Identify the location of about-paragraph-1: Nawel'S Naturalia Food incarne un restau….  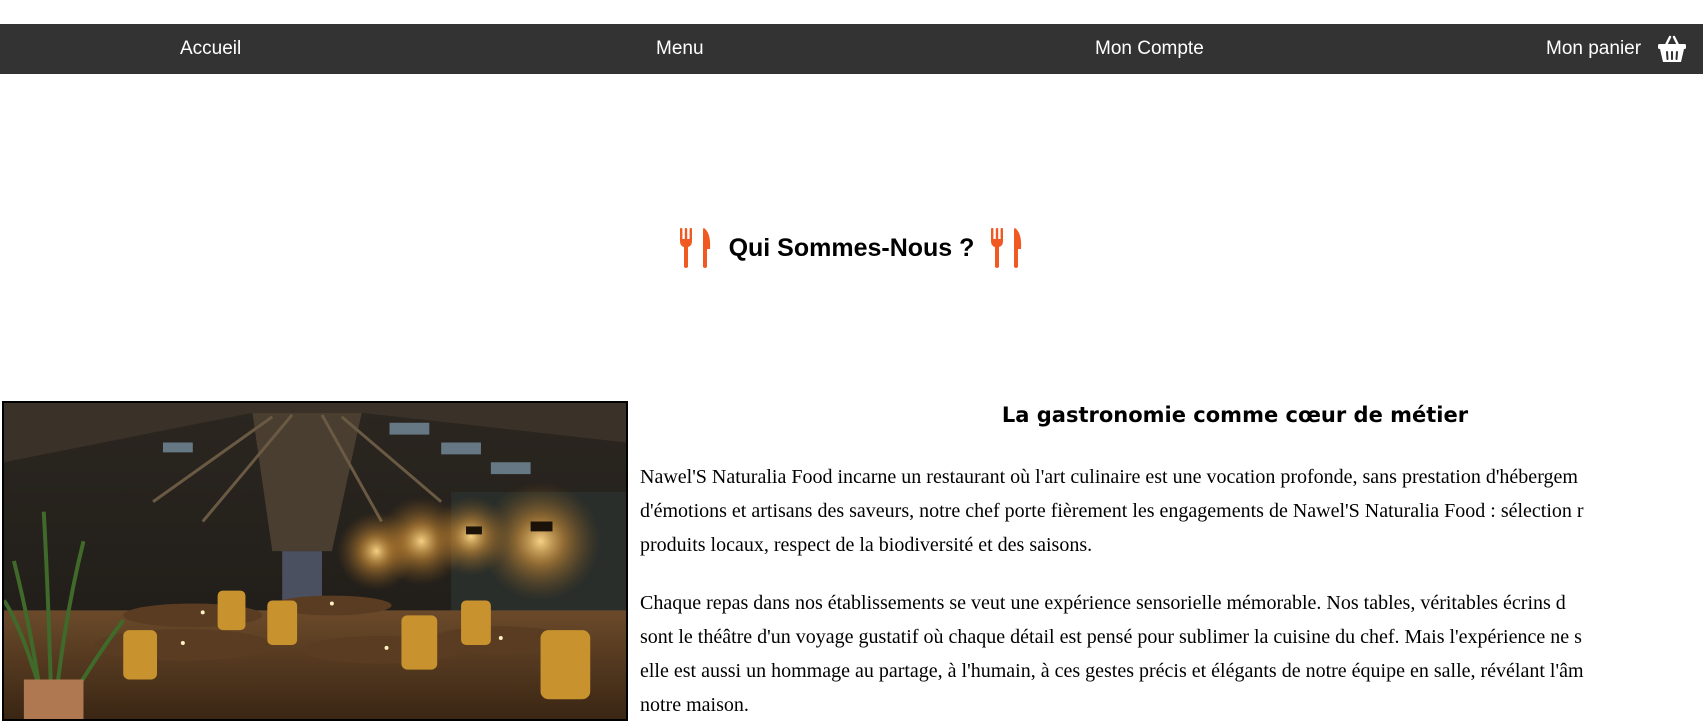
(1171, 511).